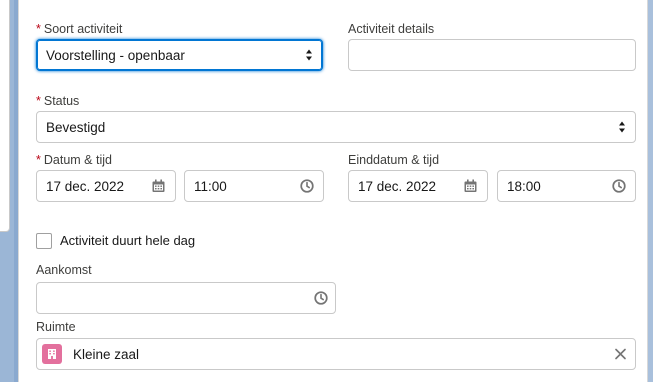 This screenshot has width=653, height=382. I want to click on room-value: Kleine zaal, so click(106, 354).